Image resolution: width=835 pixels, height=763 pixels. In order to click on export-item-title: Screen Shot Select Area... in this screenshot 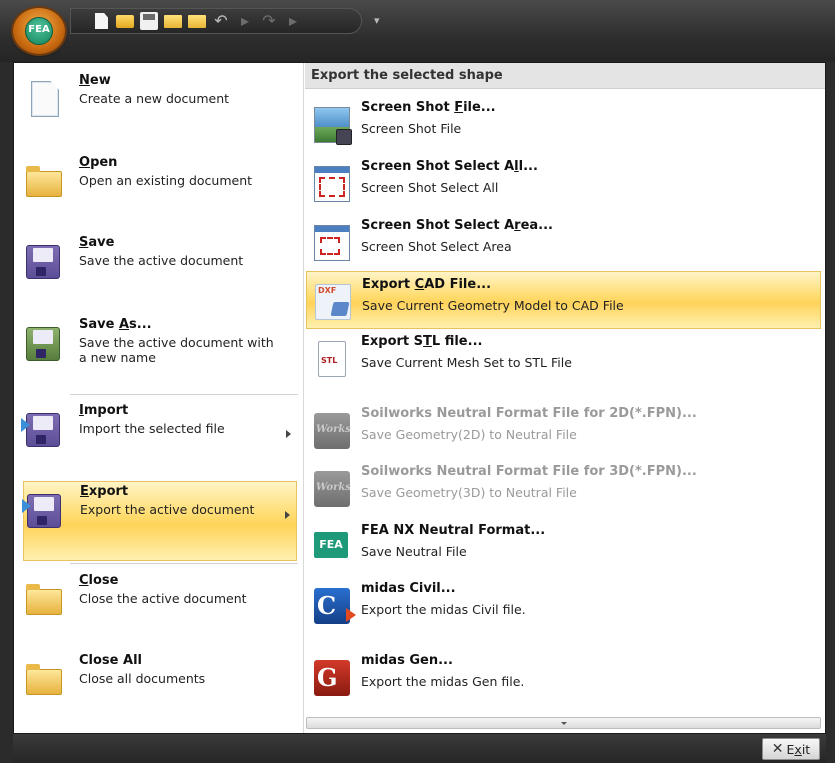, I will do `click(457, 225)`.